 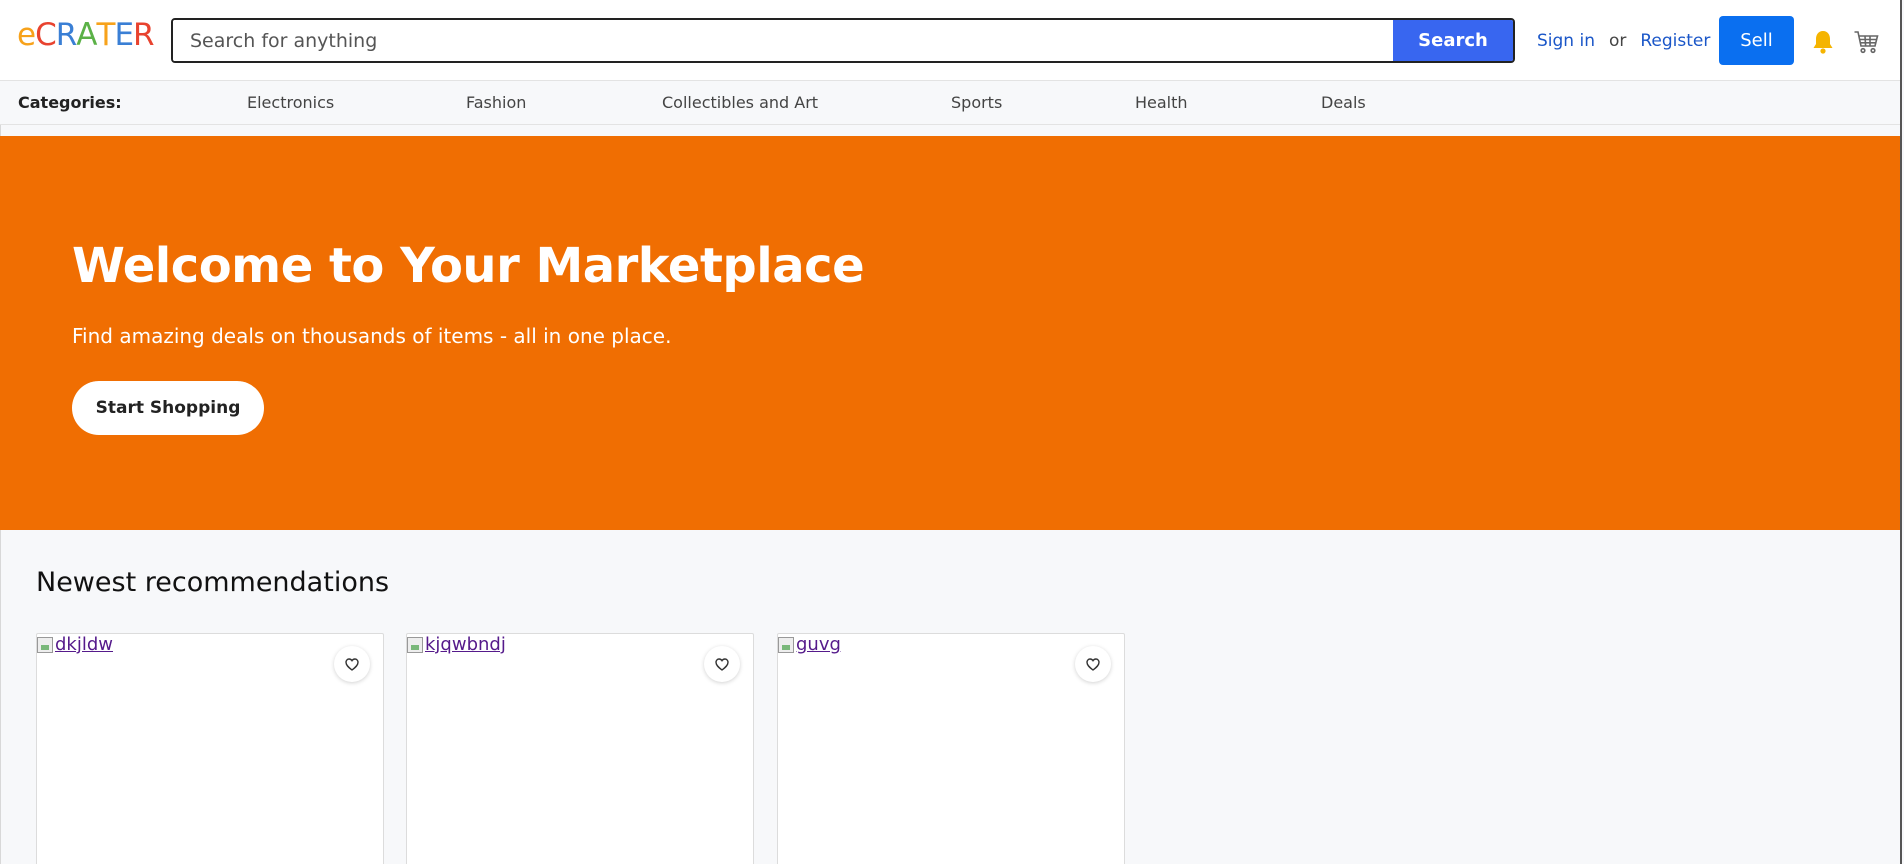 I want to click on cart-icon, so click(x=1866, y=42).